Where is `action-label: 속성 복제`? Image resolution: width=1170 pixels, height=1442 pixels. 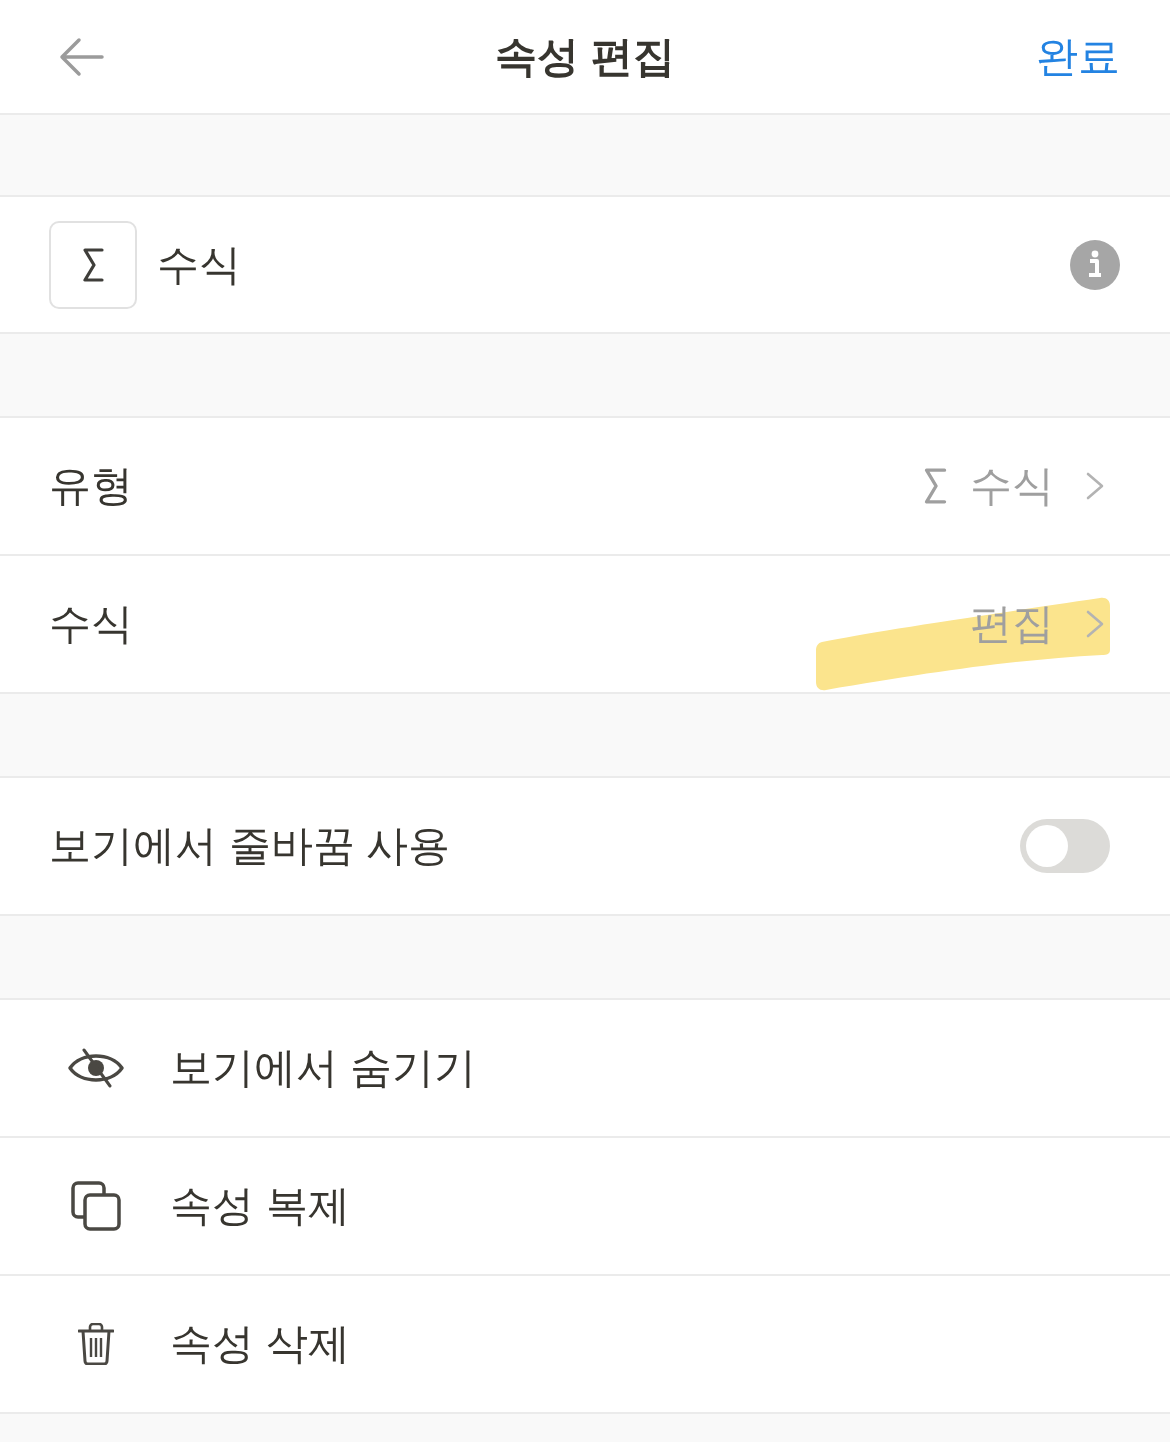
action-label: 속성 복제 is located at coordinates (260, 1206).